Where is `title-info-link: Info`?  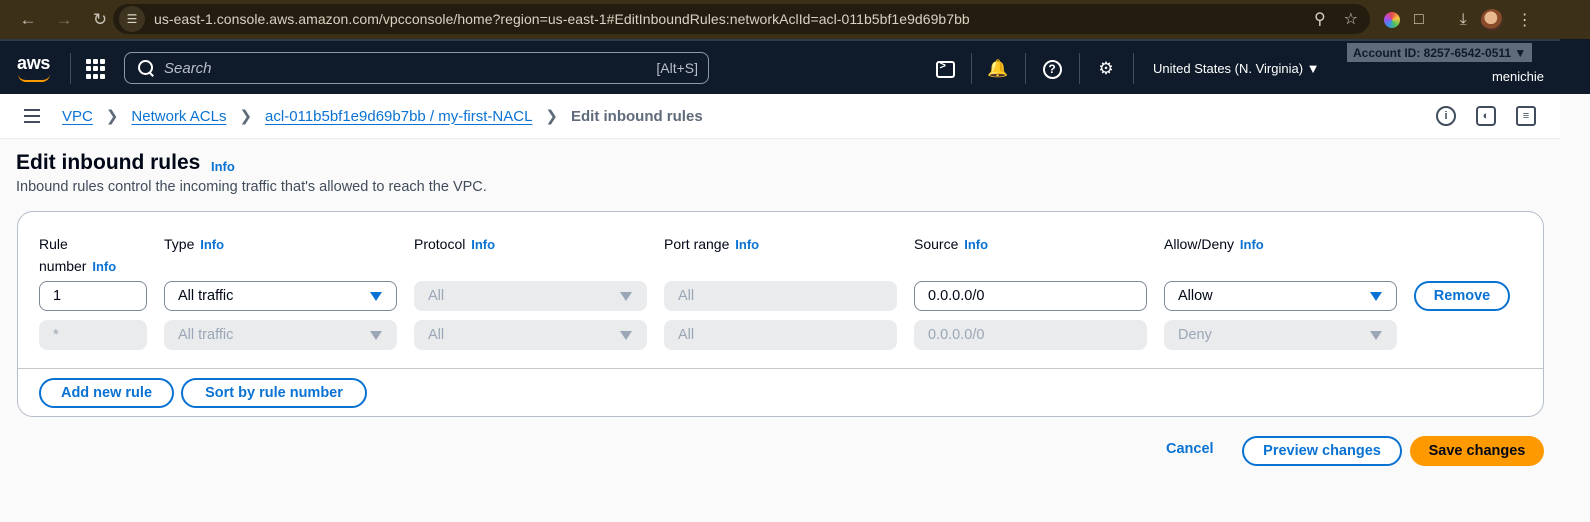 title-info-link: Info is located at coordinates (223, 166).